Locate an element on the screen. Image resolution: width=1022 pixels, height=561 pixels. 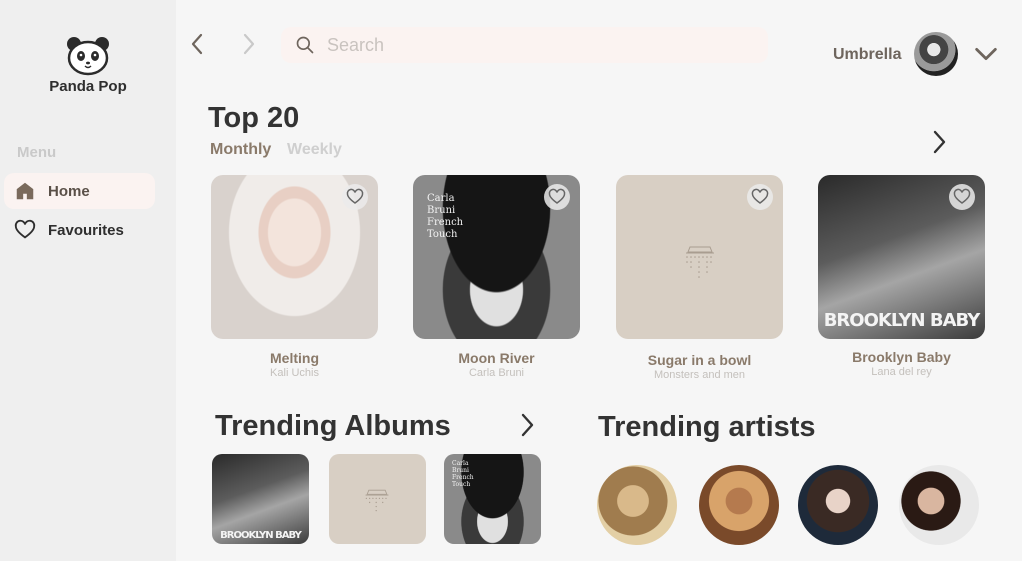
app-name: Panda Pop is located at coordinates (88, 86).